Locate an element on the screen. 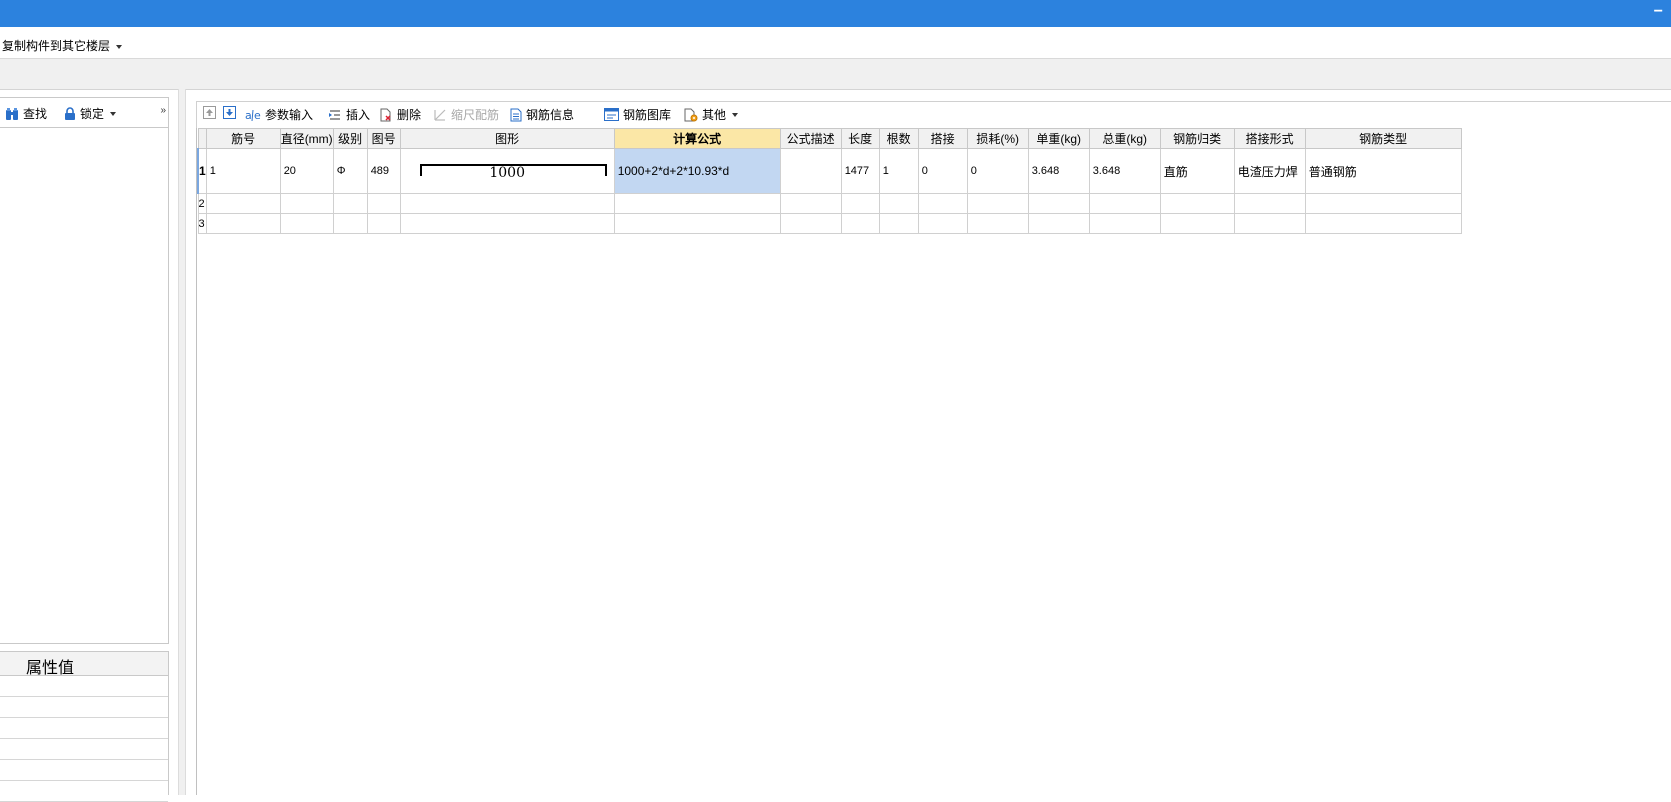 The image size is (1671, 802). rebar-library-label: 钢筋图库 is located at coordinates (647, 115).